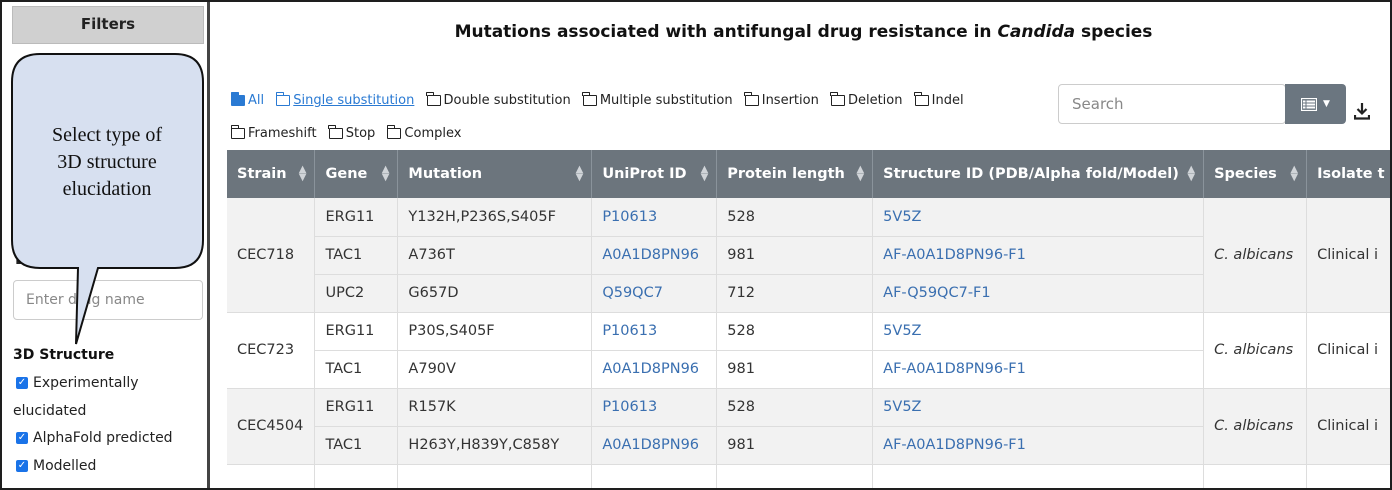 The image size is (1392, 490). Describe the element at coordinates (77, 383) in the screenshot. I see `experimental-checkbox: ✓ Experimentally` at that location.